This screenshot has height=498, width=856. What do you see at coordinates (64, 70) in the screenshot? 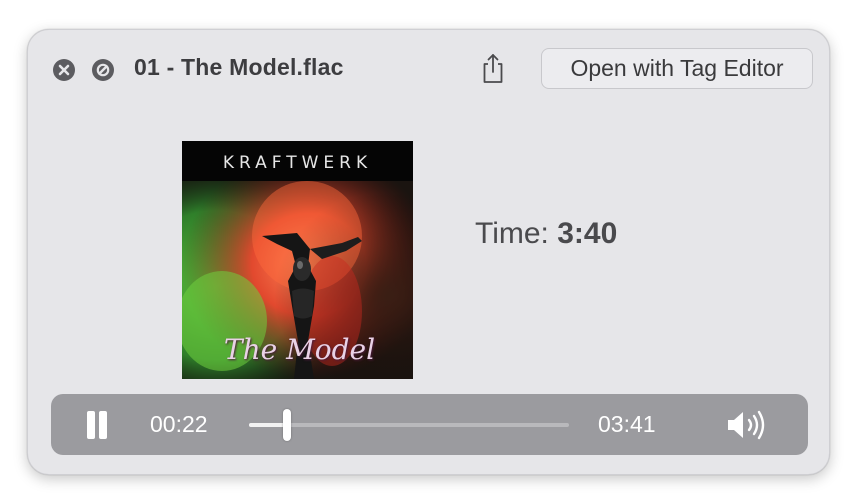
I see `close-icon` at bounding box center [64, 70].